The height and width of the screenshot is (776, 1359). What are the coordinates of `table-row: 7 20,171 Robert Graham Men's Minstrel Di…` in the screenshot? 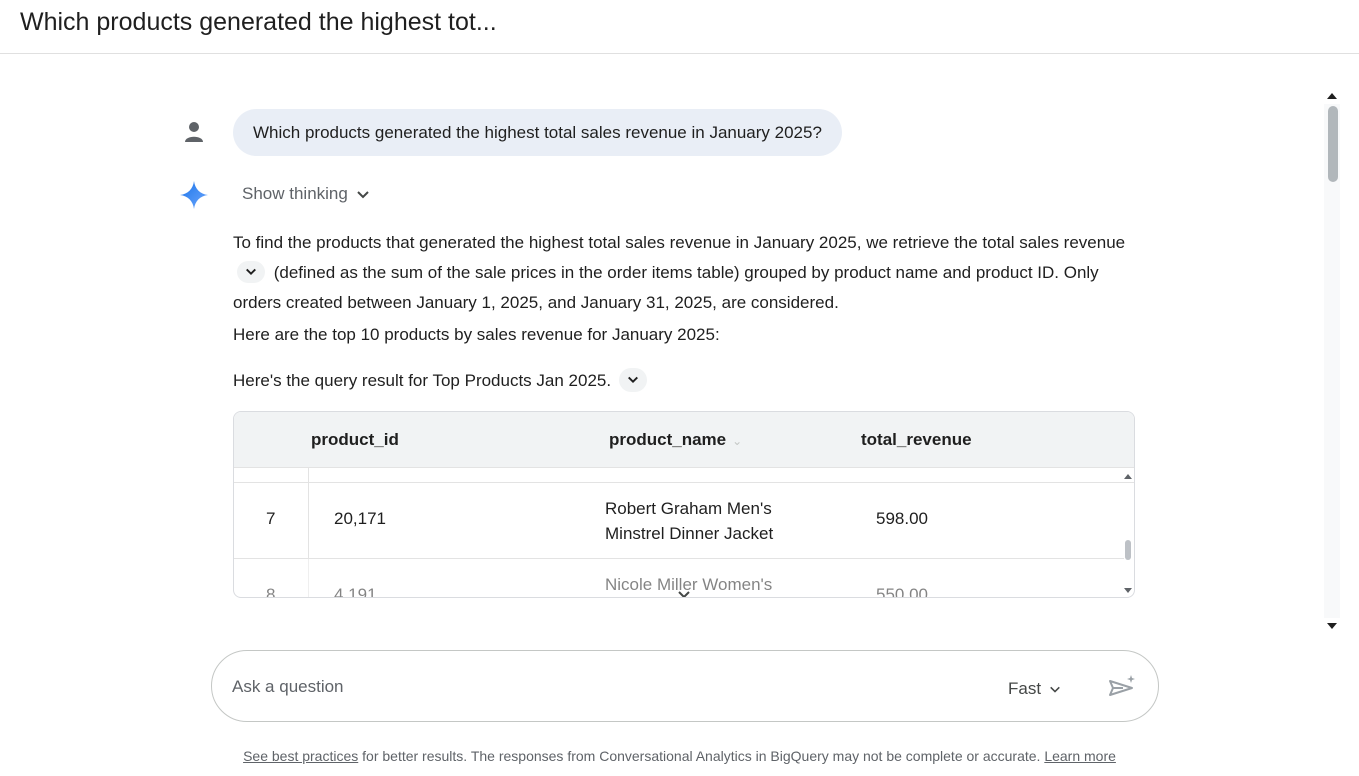 It's located at (679, 521).